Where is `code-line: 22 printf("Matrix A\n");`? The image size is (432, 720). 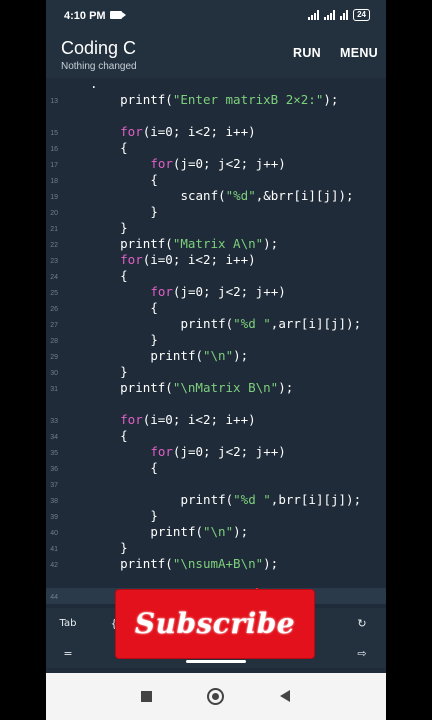
code-line: 22 printf("Matrix A\n"); is located at coordinates (216, 244).